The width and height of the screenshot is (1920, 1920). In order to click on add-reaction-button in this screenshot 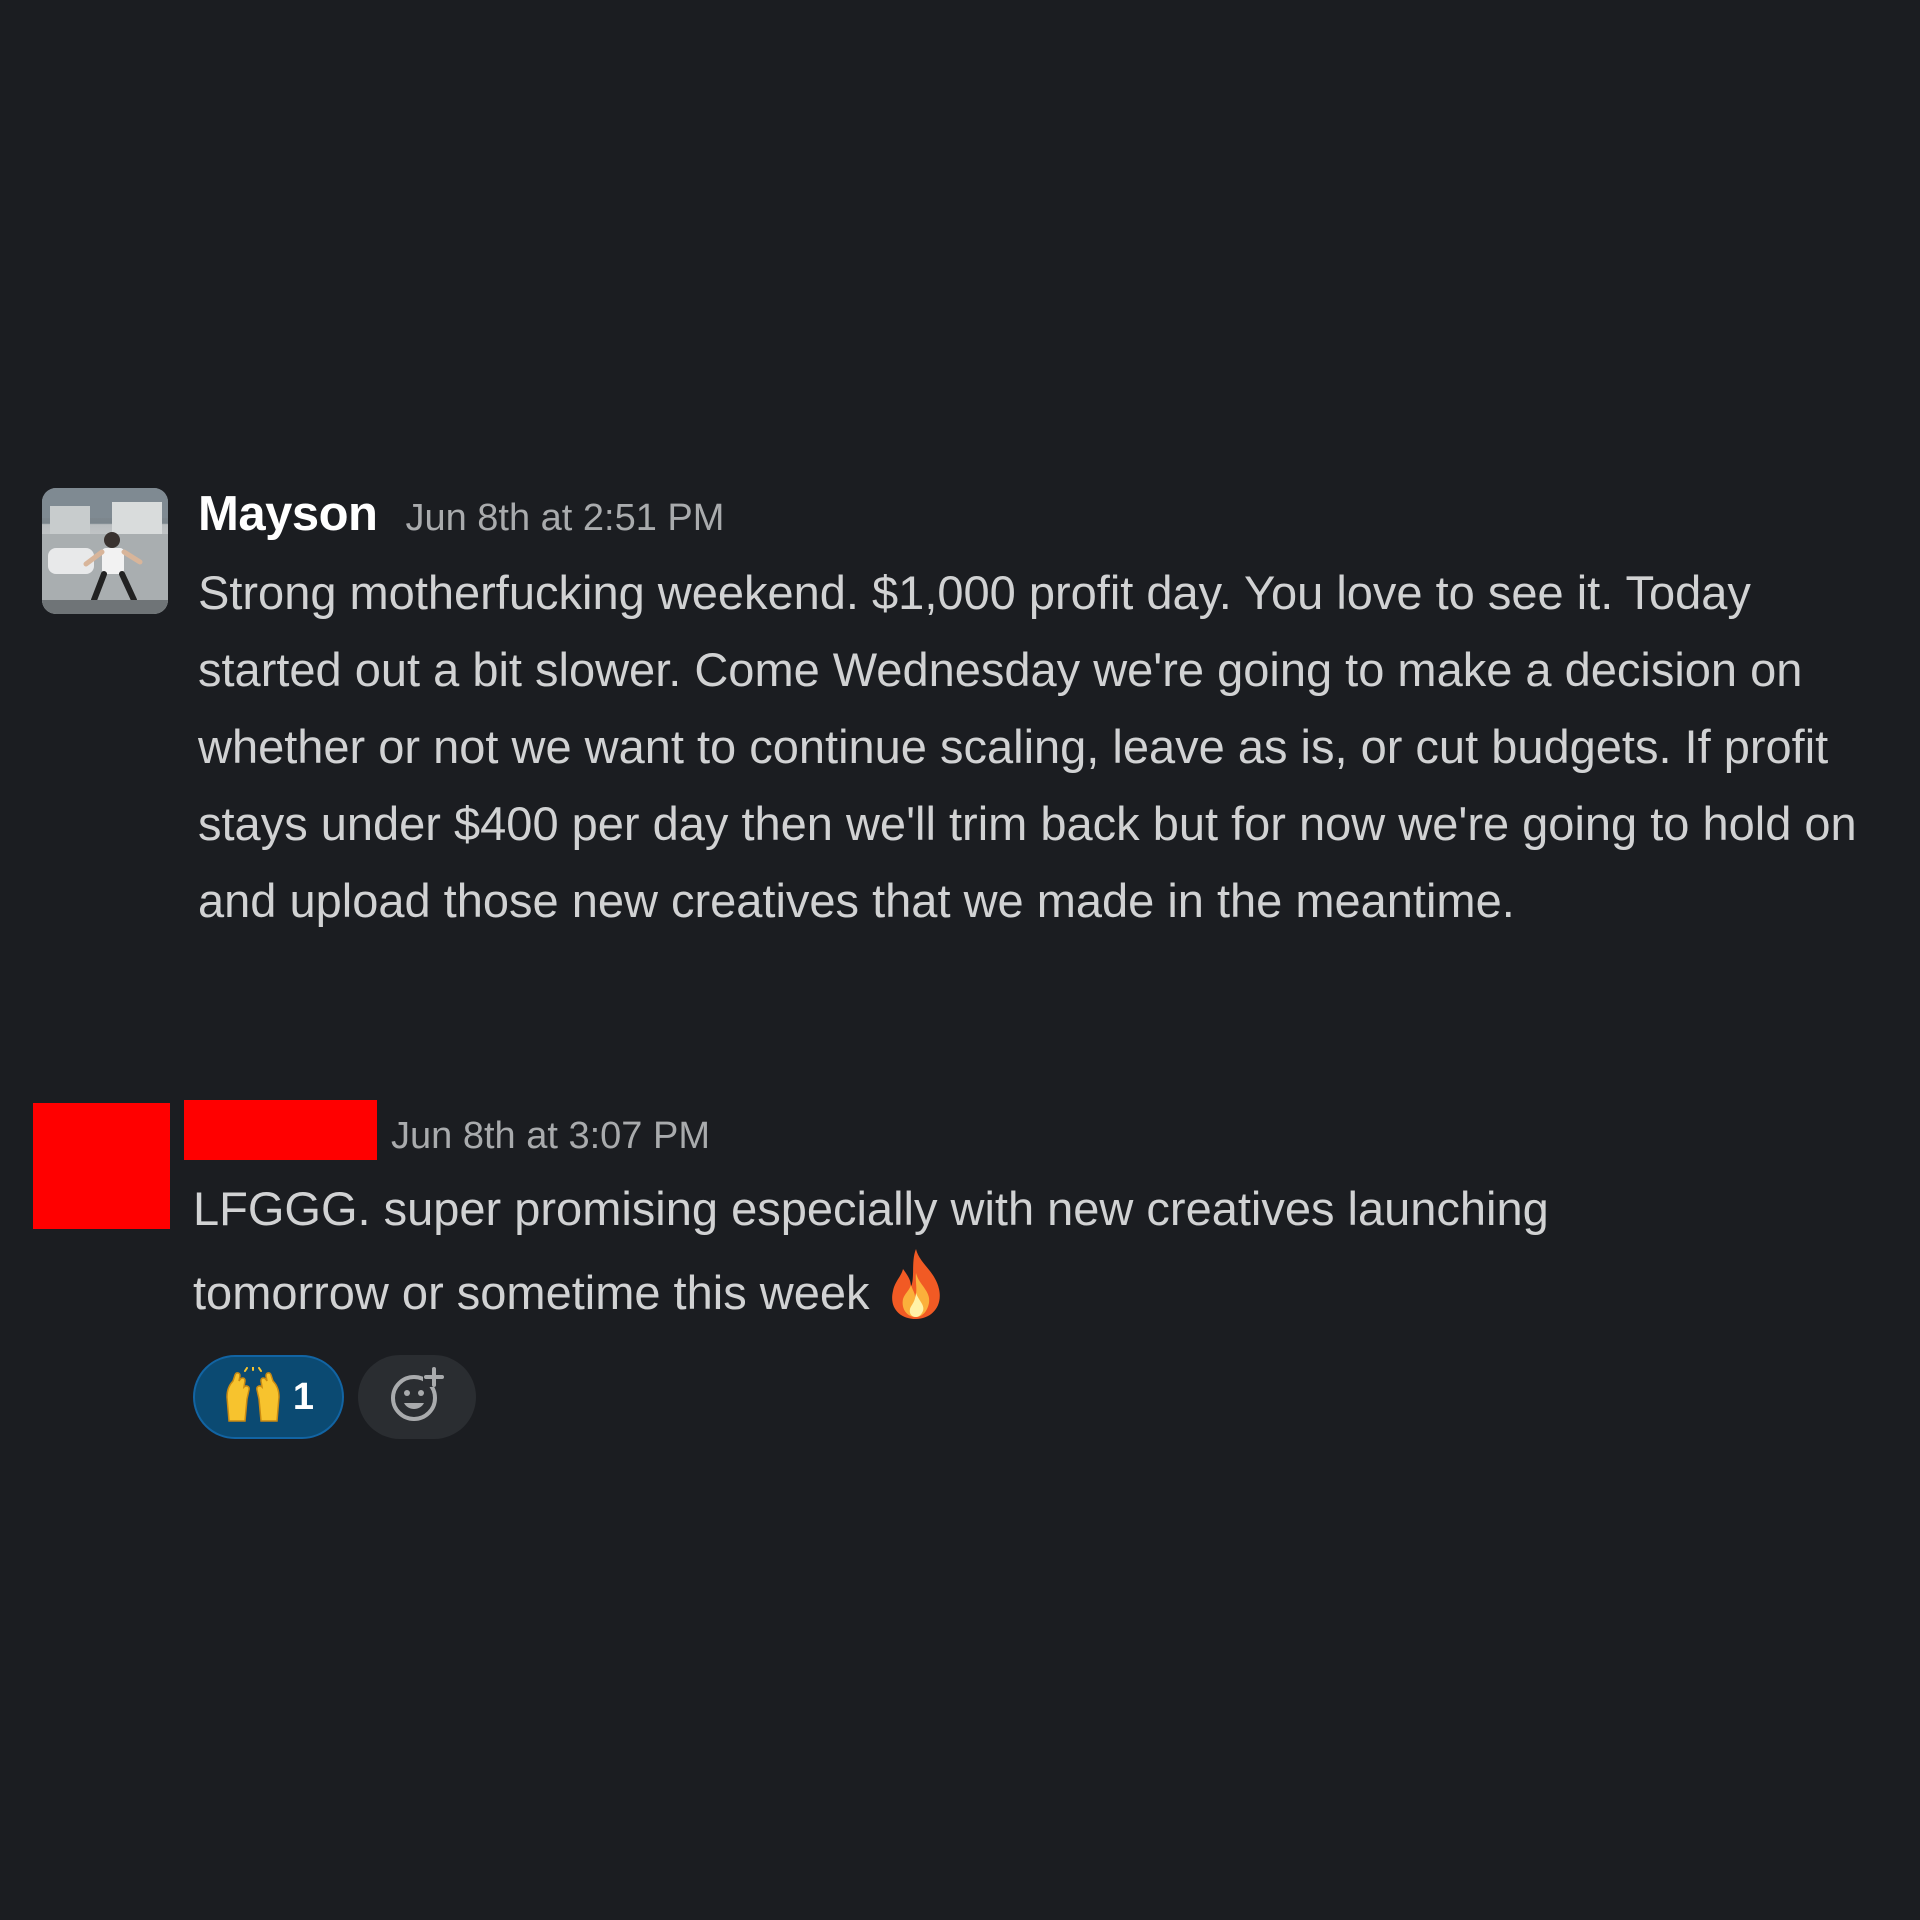, I will do `click(417, 1397)`.